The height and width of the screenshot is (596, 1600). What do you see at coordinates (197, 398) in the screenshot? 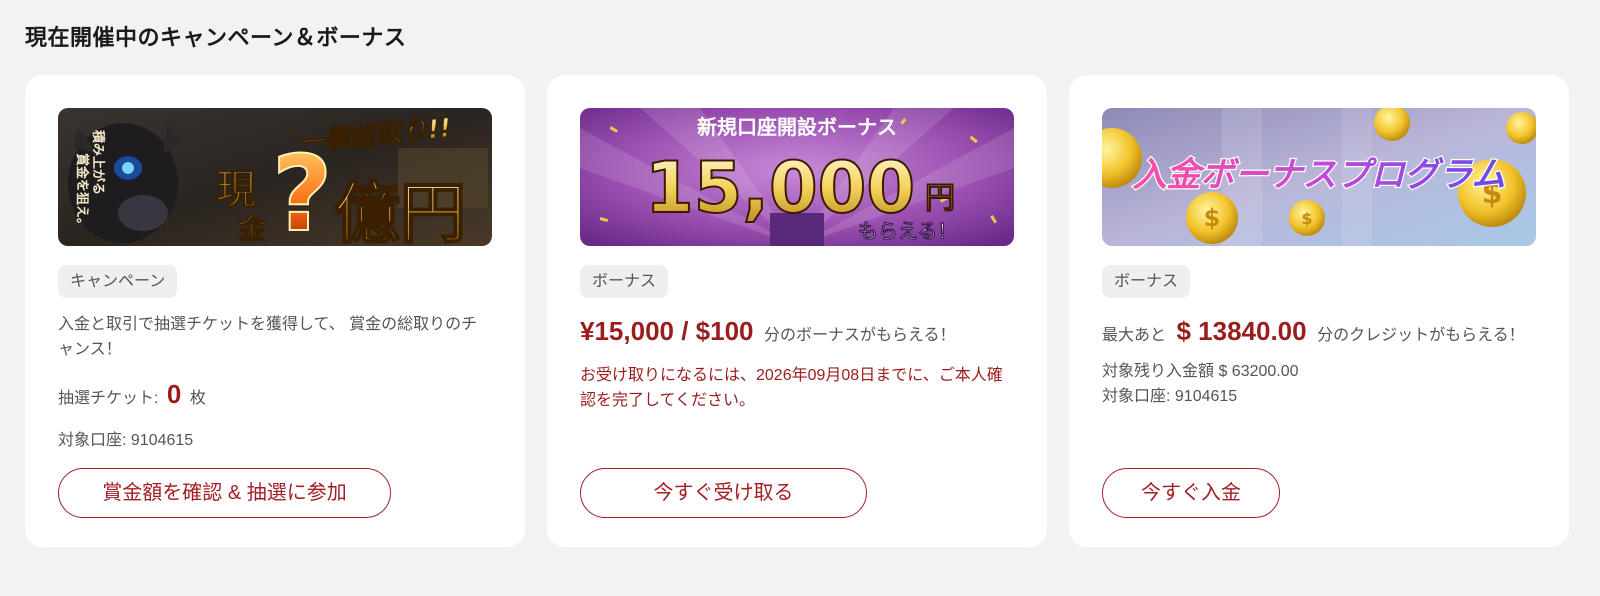
I see `ticket-unit: 枚` at bounding box center [197, 398].